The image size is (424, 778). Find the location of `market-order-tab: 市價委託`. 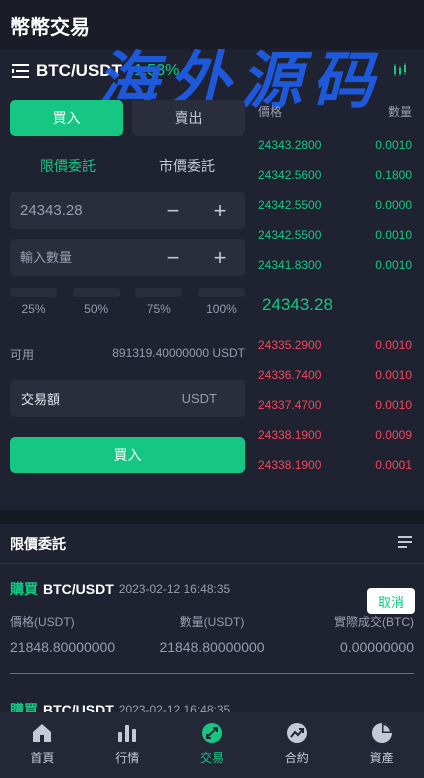

market-order-tab: 市價委託 is located at coordinates (187, 167).